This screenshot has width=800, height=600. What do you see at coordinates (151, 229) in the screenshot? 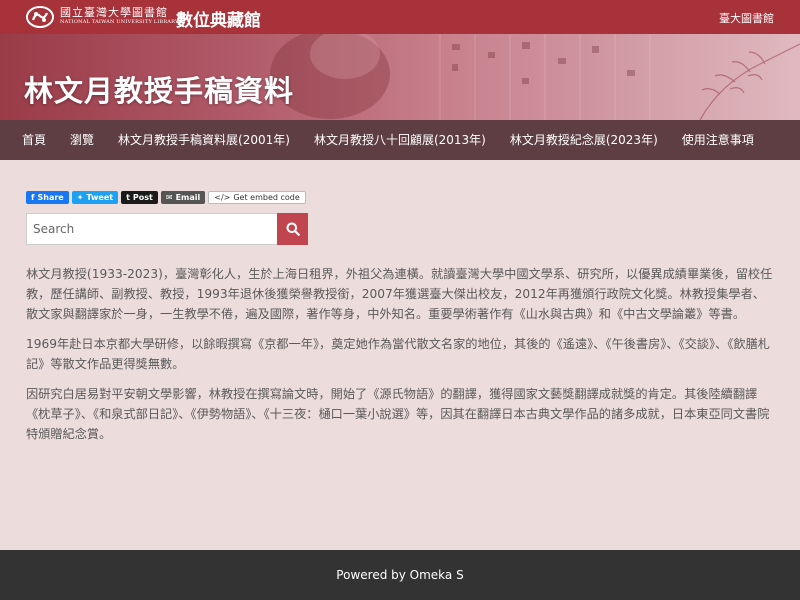
I see `search-input` at bounding box center [151, 229].